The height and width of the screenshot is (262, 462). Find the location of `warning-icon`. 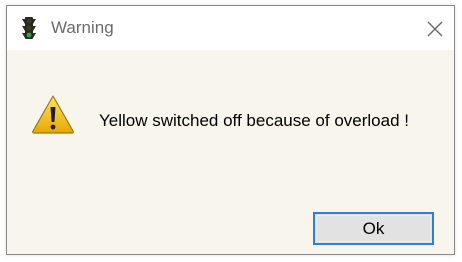

warning-icon is located at coordinates (53, 114).